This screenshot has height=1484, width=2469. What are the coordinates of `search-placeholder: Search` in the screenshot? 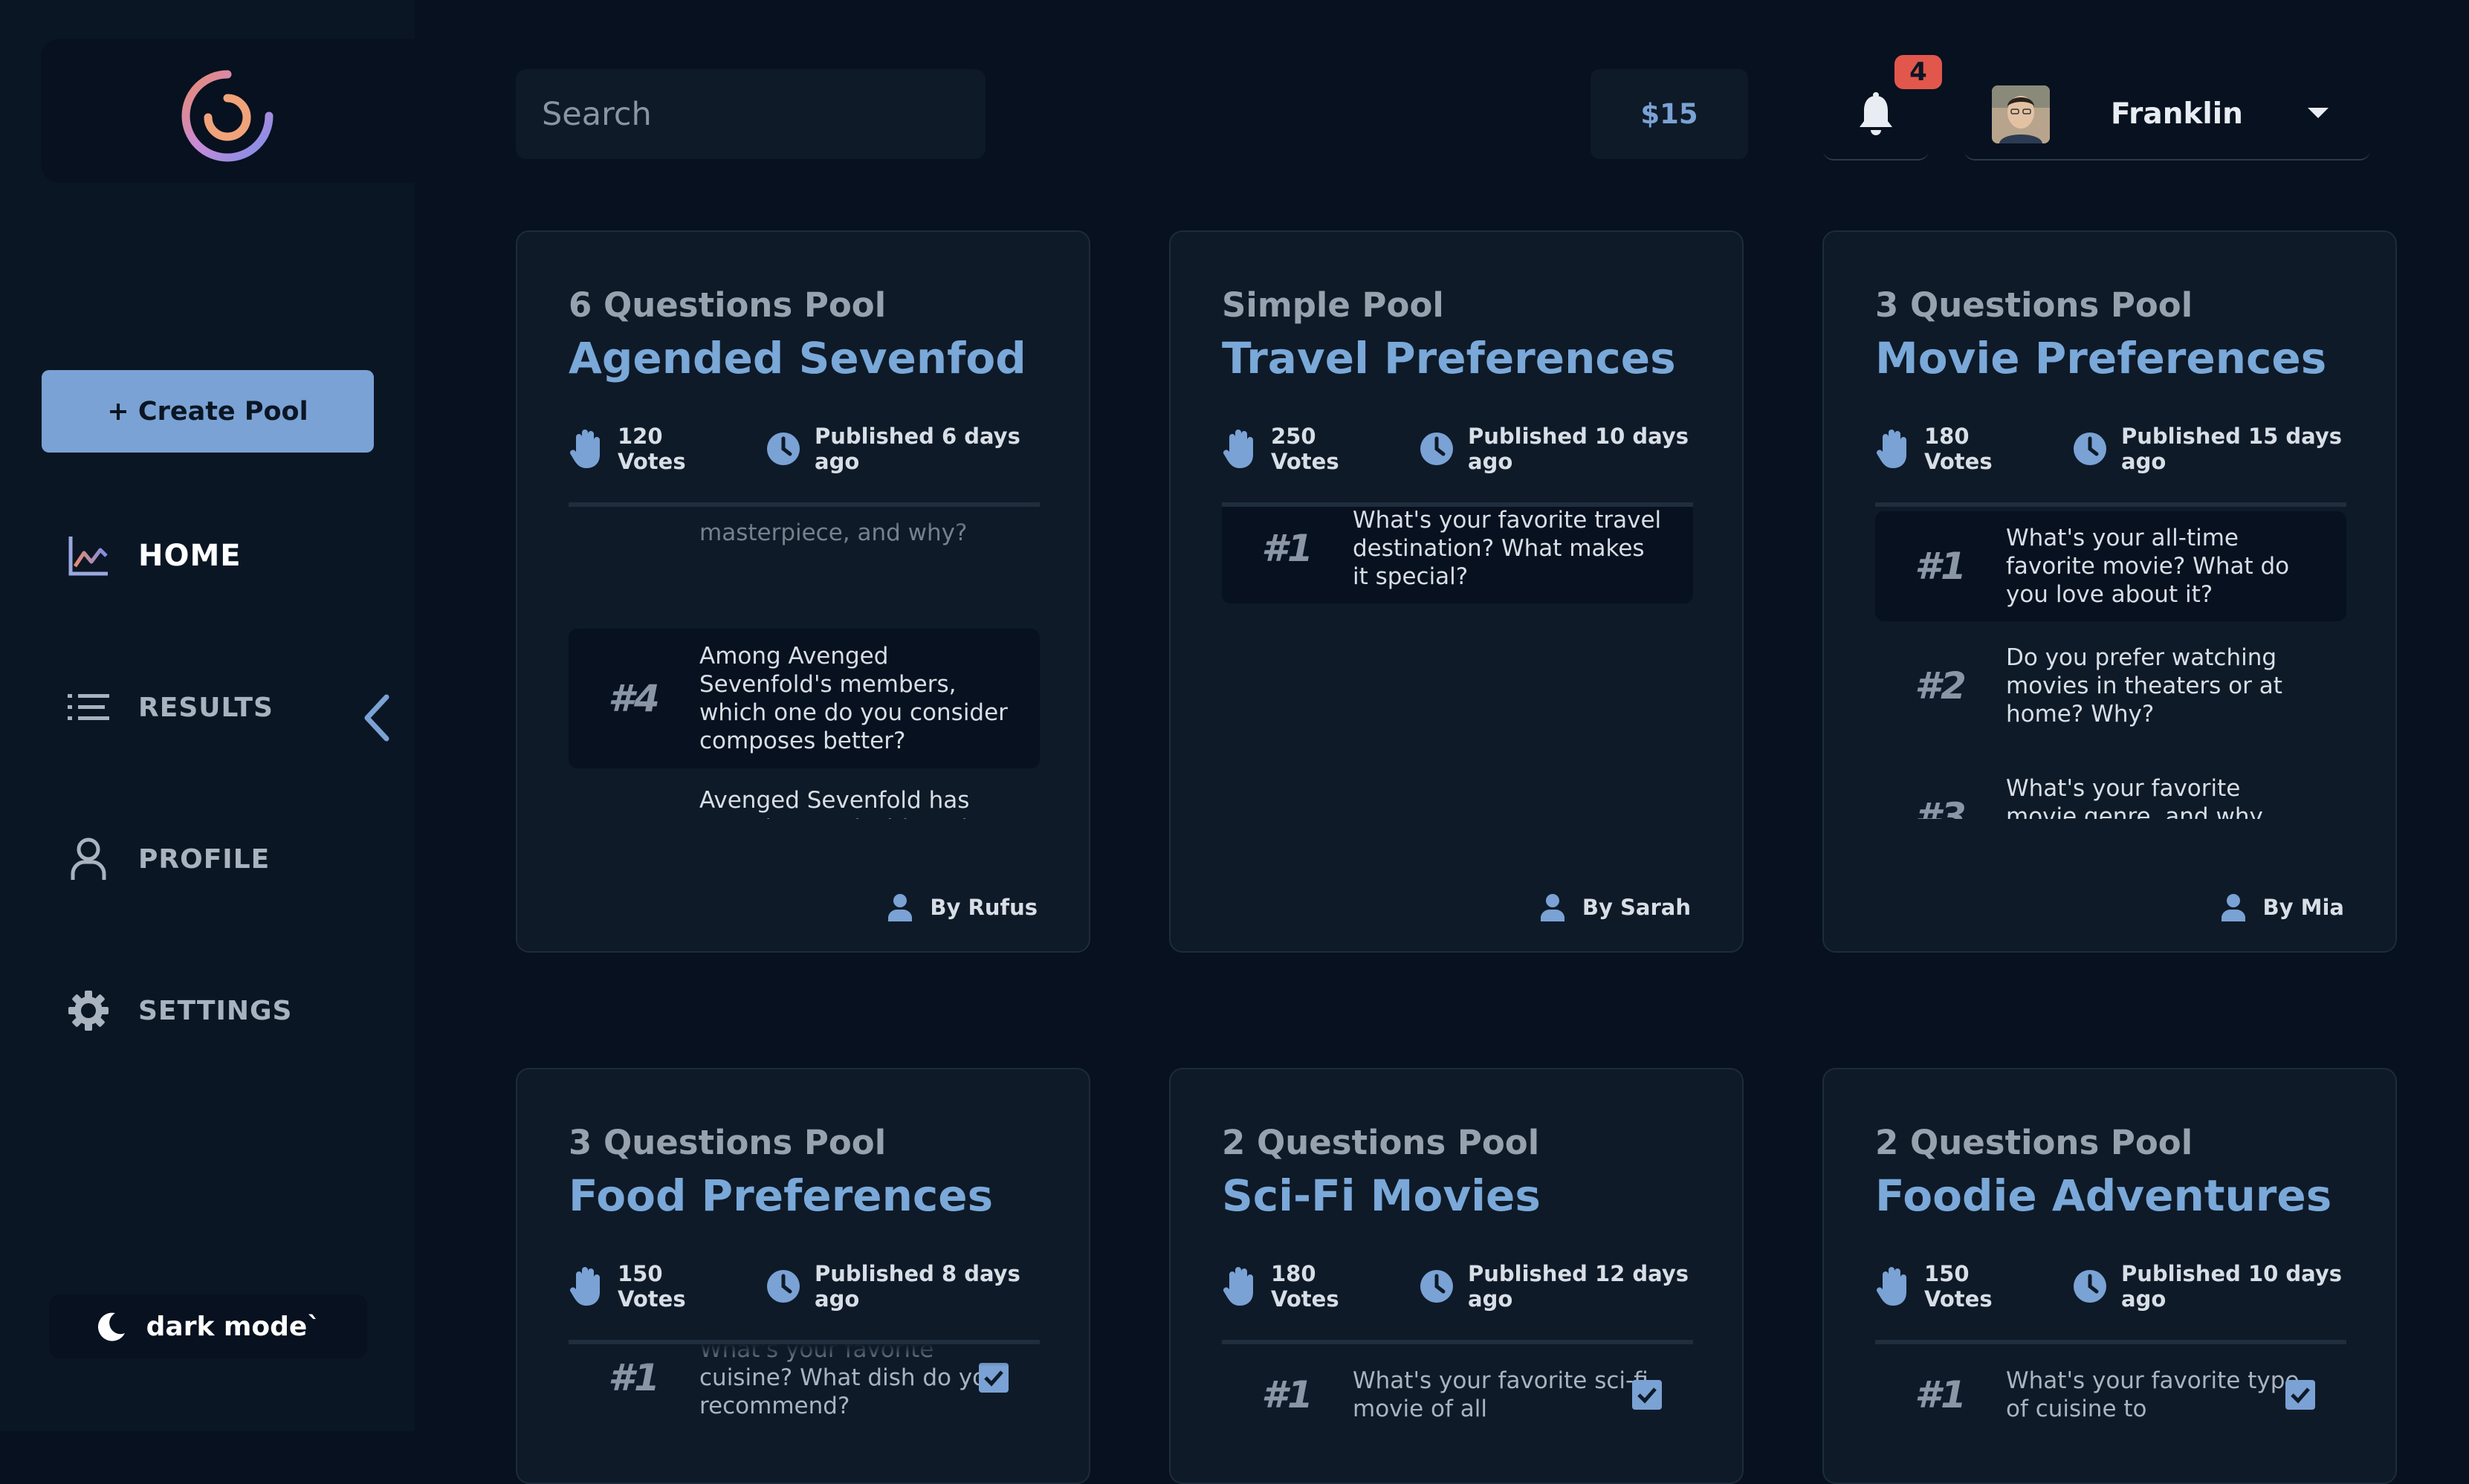 It's located at (597, 114).